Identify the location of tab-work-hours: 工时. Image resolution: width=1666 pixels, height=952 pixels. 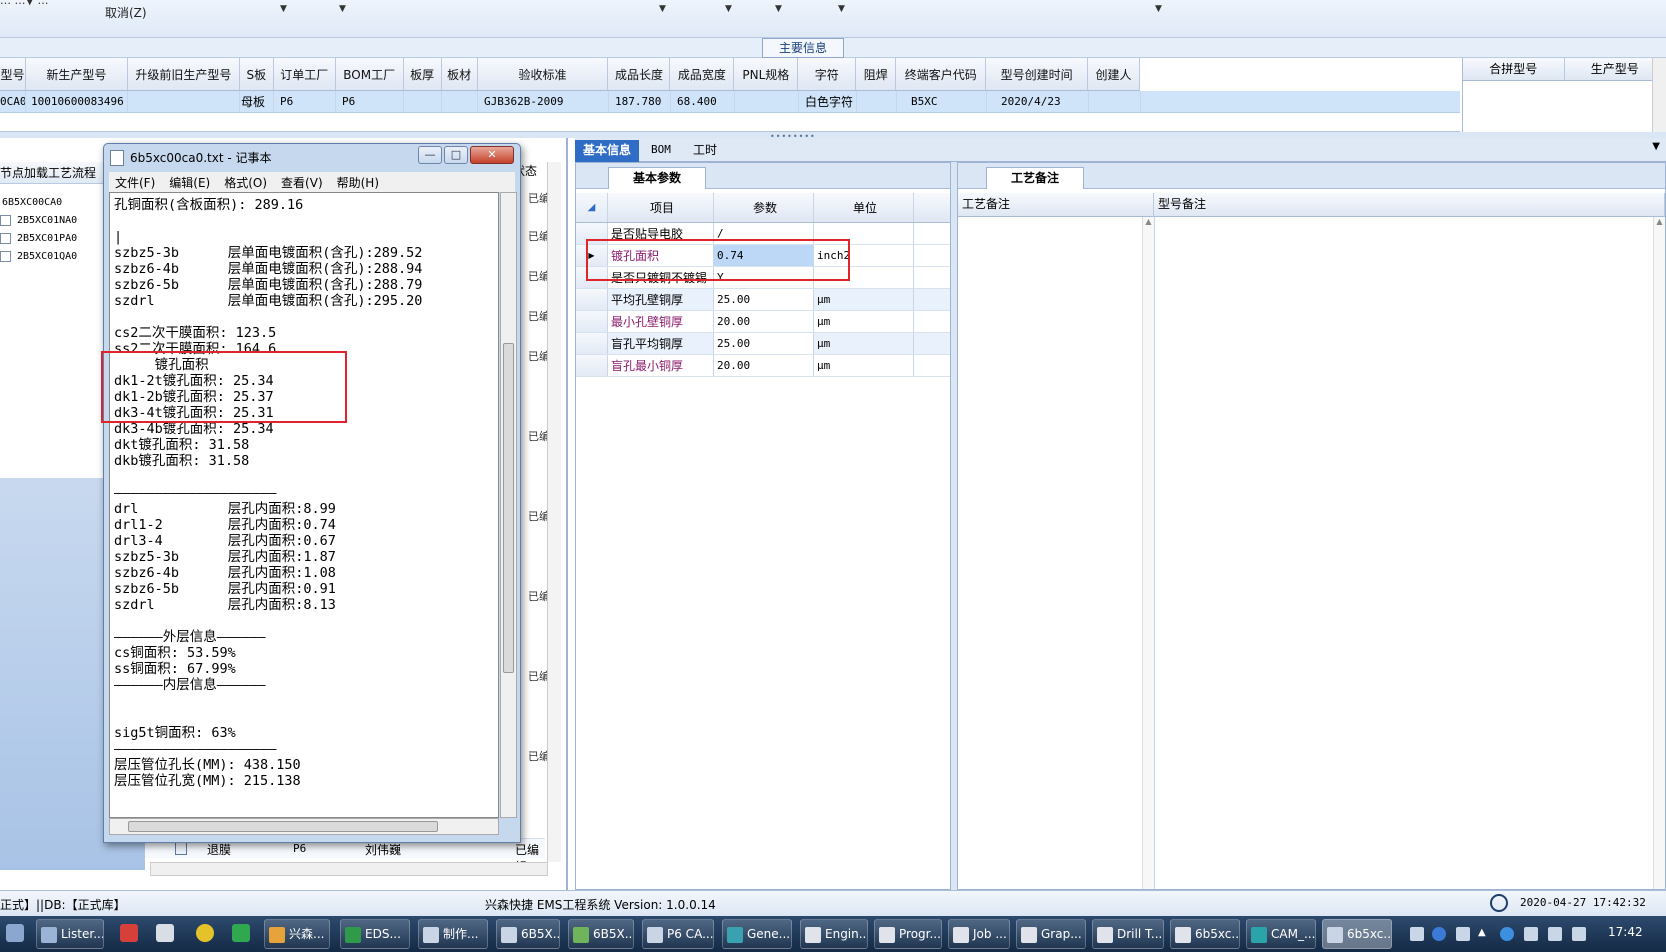
(705, 151).